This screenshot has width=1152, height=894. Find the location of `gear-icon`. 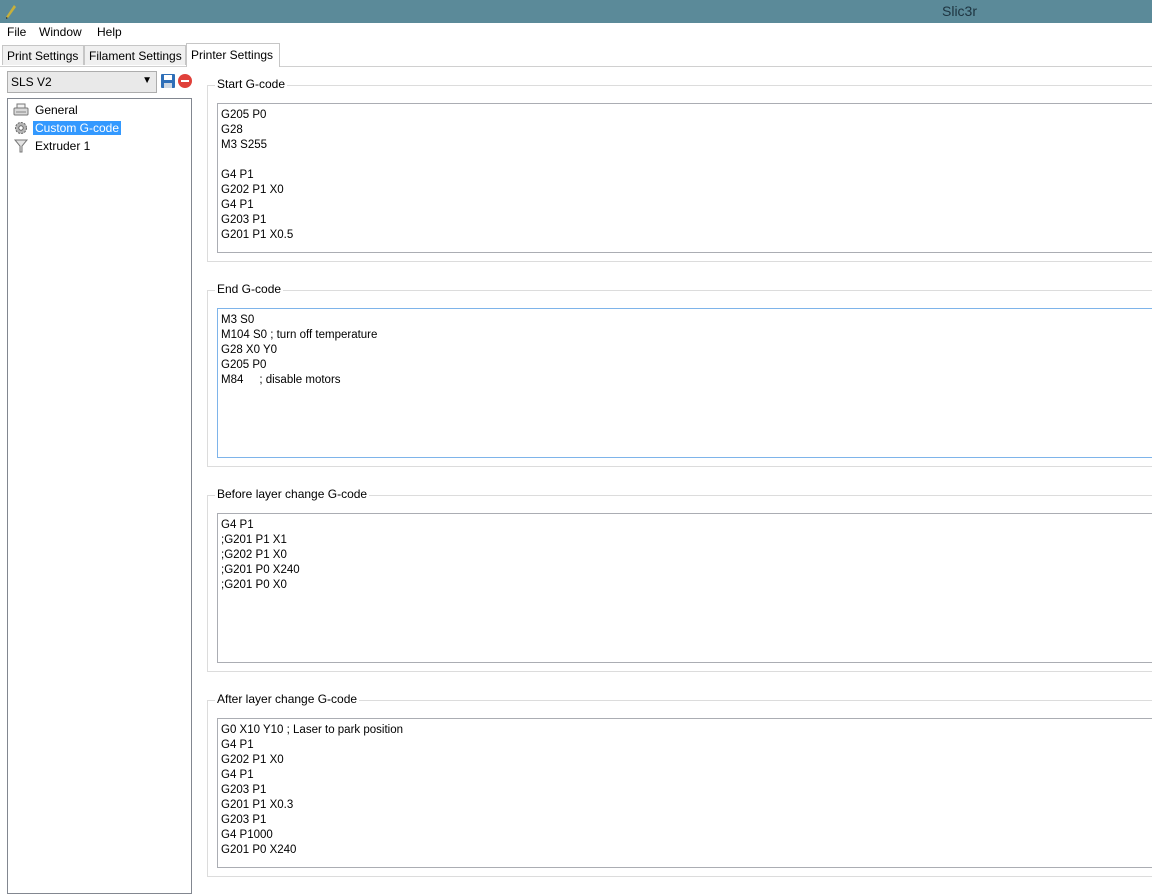

gear-icon is located at coordinates (21, 128).